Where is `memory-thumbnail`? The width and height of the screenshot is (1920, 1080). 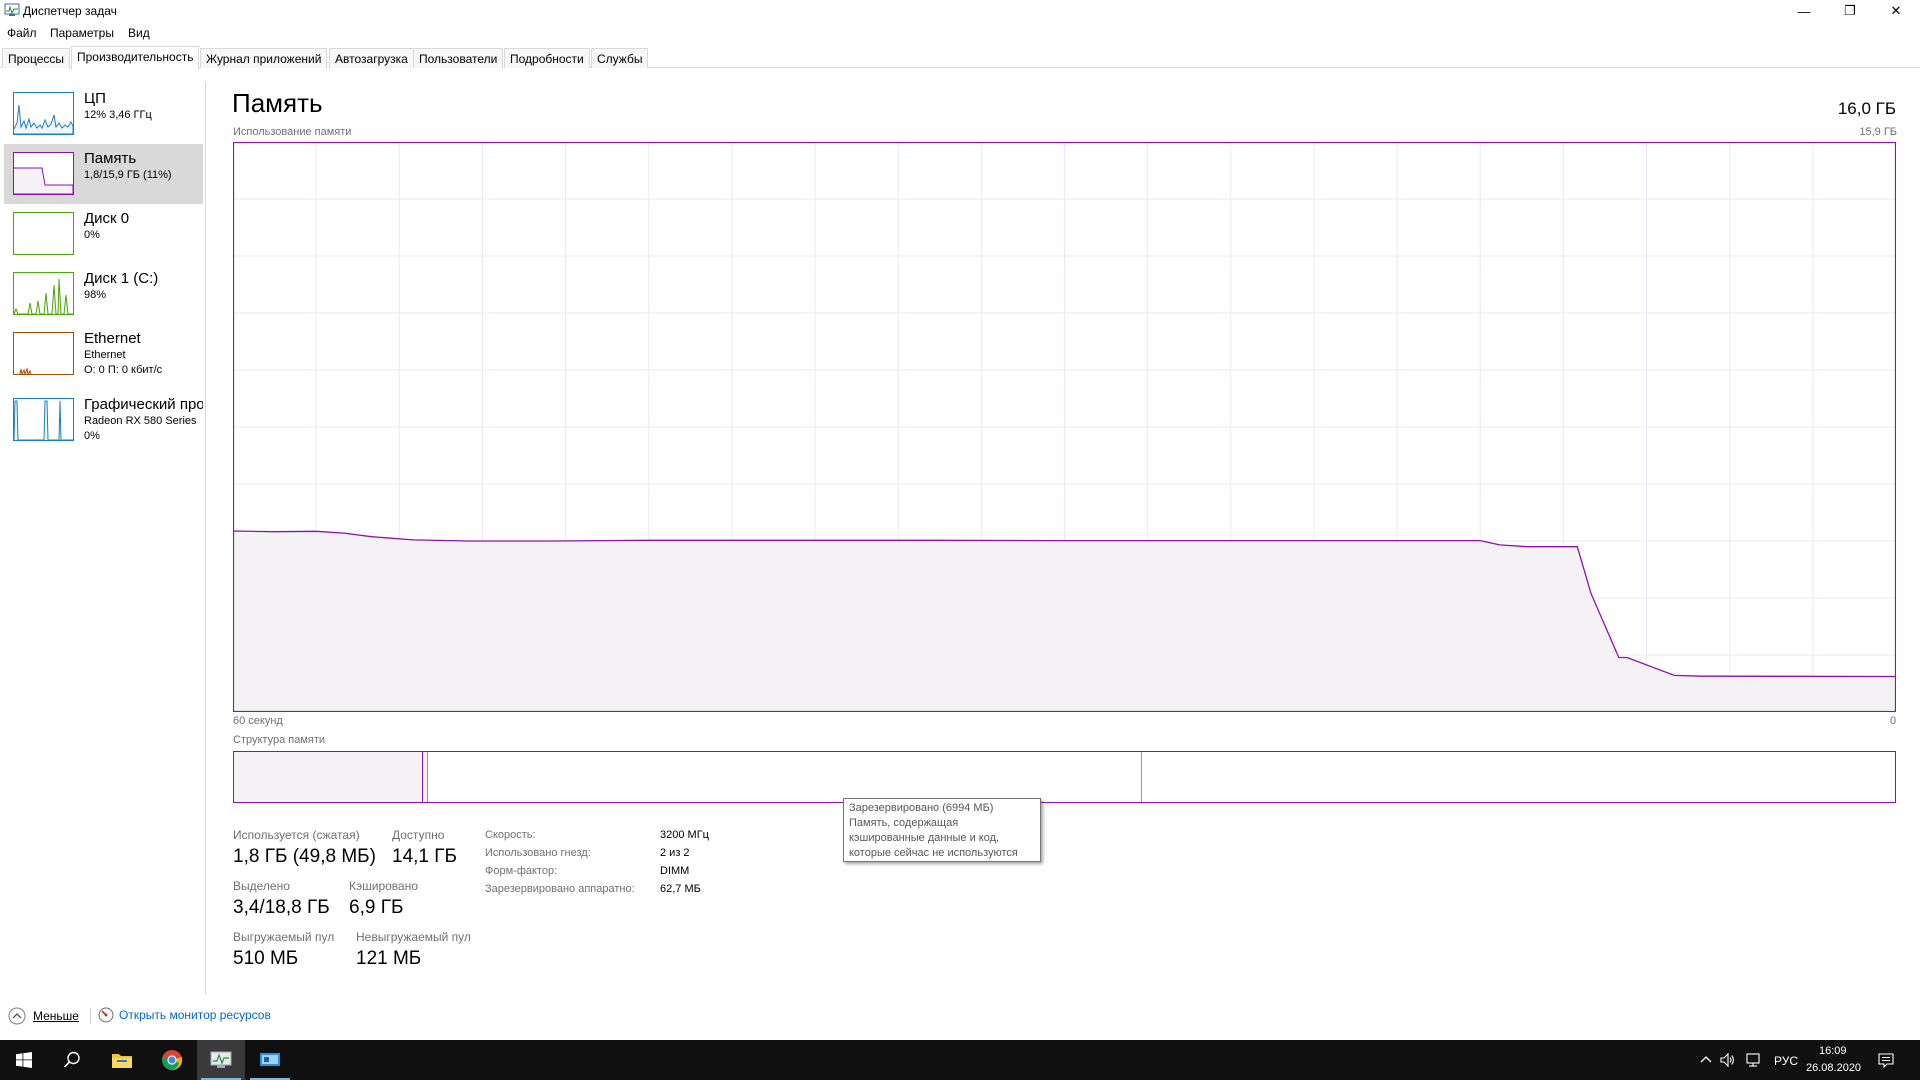 memory-thumbnail is located at coordinates (43, 173).